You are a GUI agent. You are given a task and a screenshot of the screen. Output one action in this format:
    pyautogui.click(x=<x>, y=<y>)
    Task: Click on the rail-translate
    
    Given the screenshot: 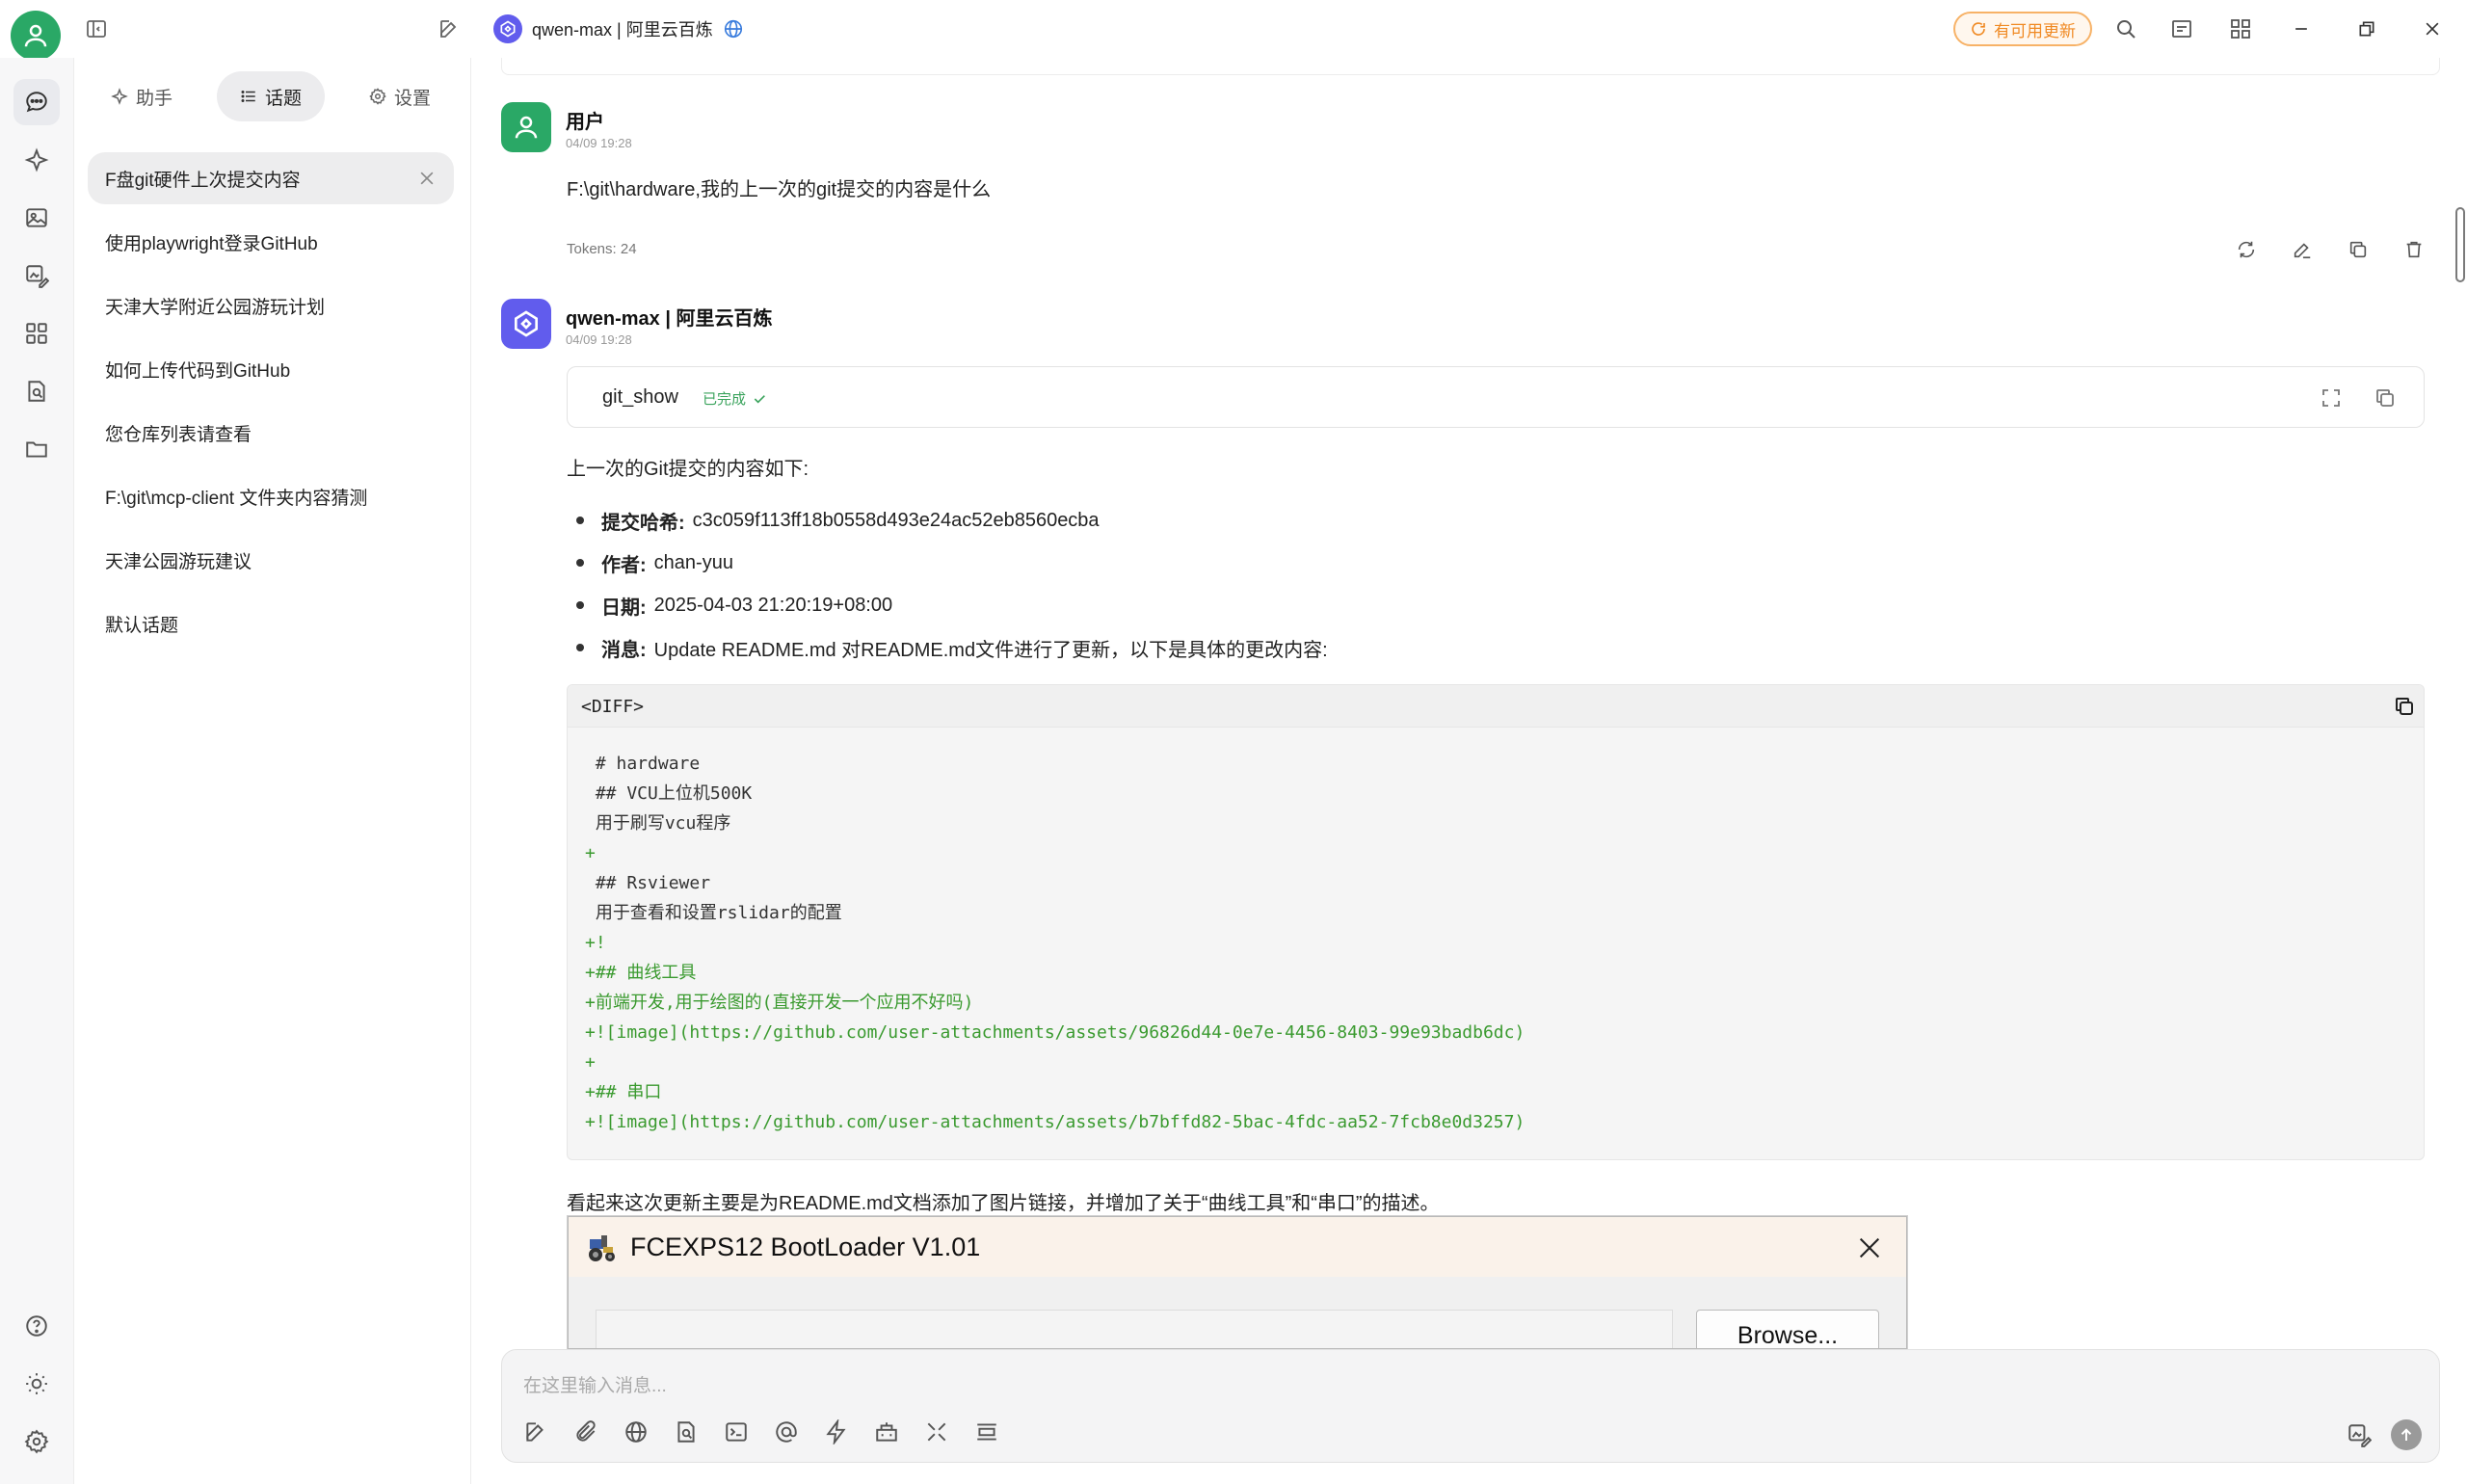 What is the action you would take?
    pyautogui.click(x=36, y=275)
    